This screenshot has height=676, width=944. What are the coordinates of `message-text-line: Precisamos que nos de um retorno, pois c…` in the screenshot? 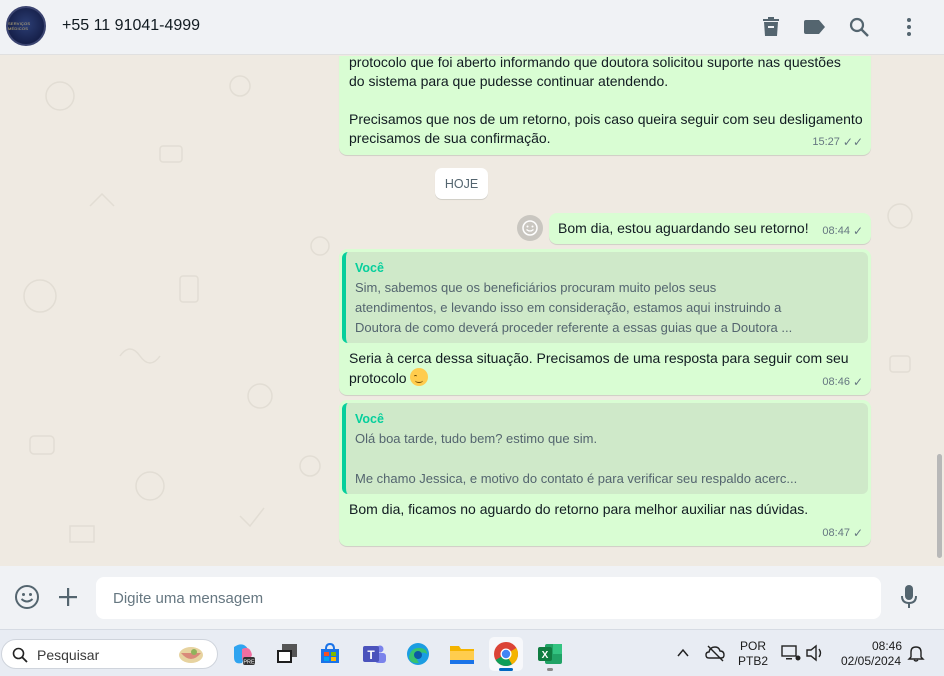 It's located at (606, 119).